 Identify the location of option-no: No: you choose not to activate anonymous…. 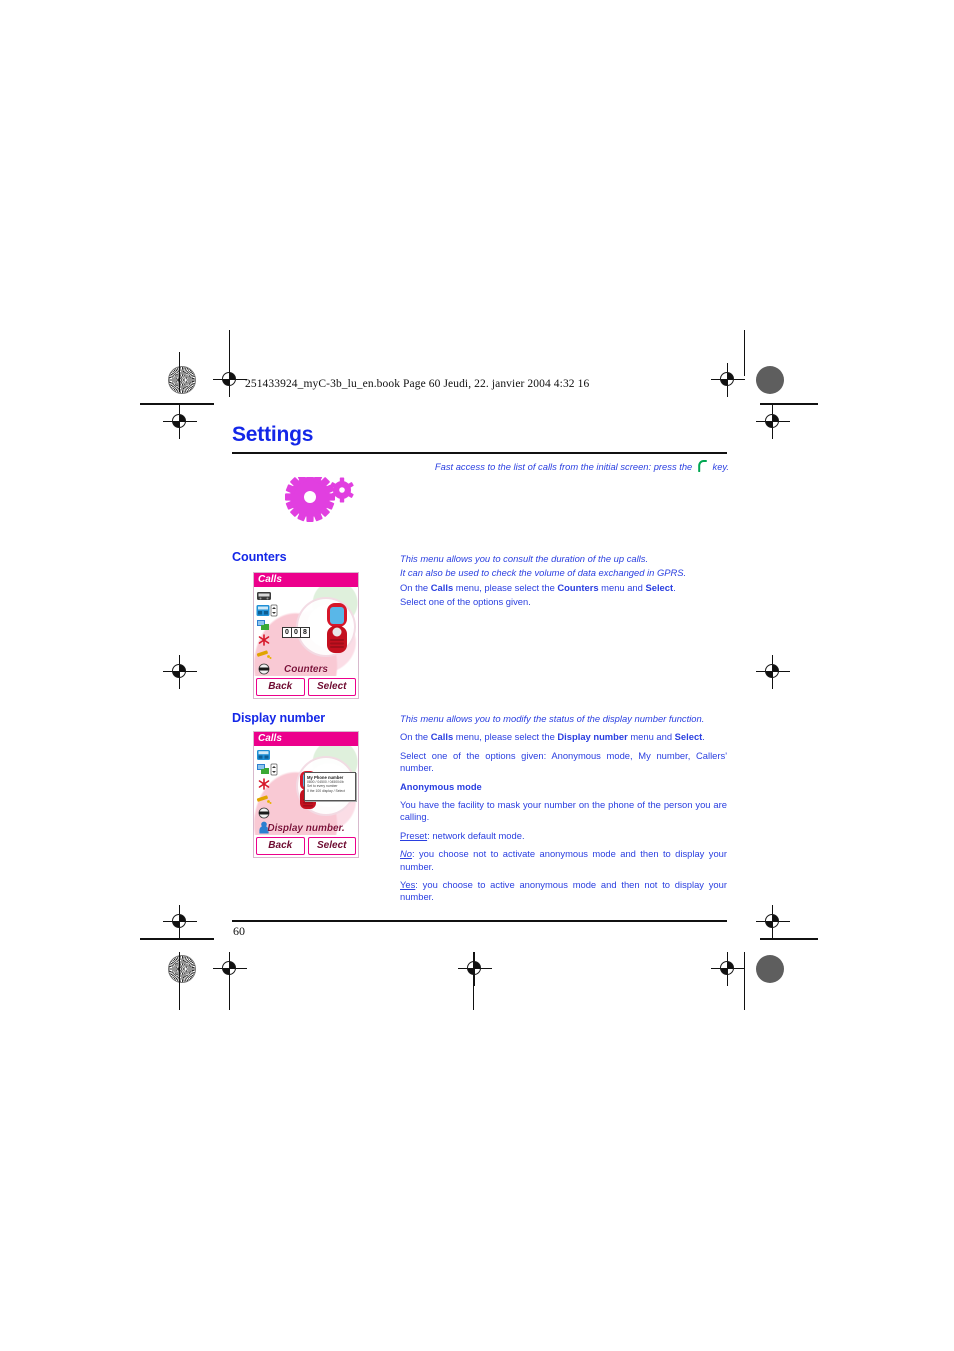
(563, 860).